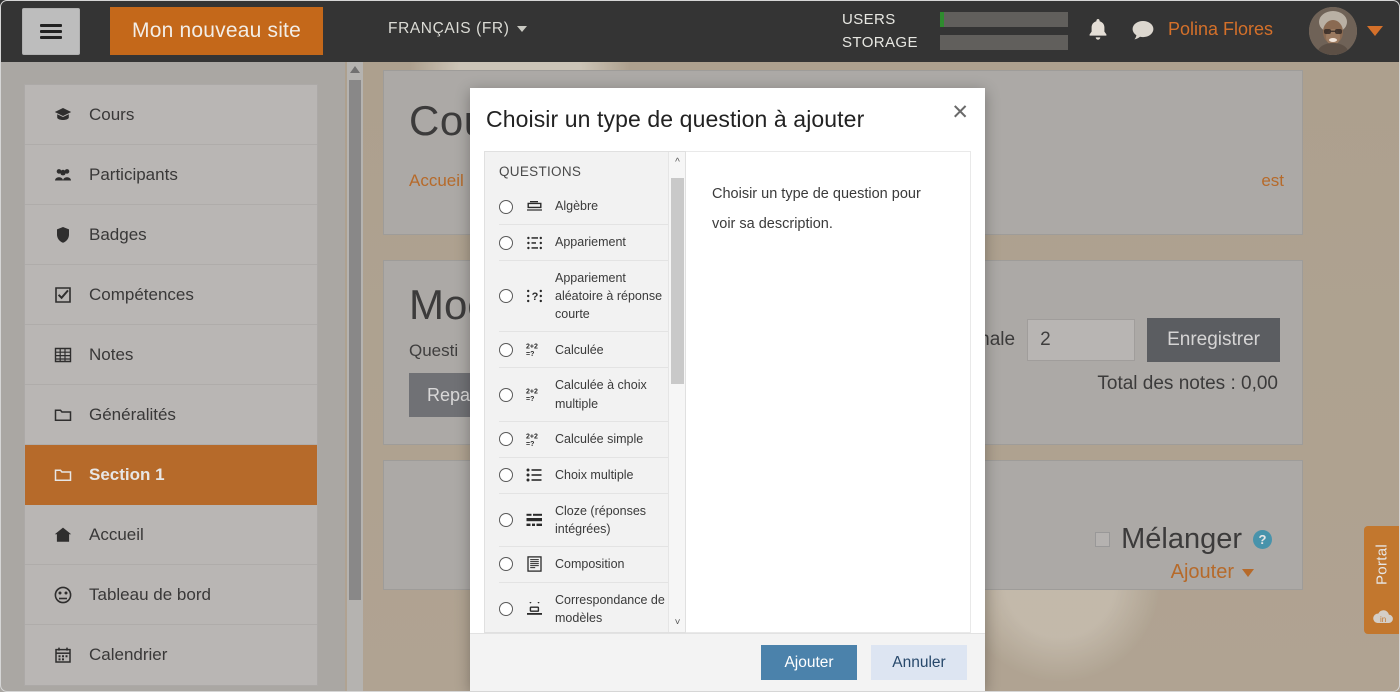 The width and height of the screenshot is (1400, 692). I want to click on cloze-icon, so click(534, 520).